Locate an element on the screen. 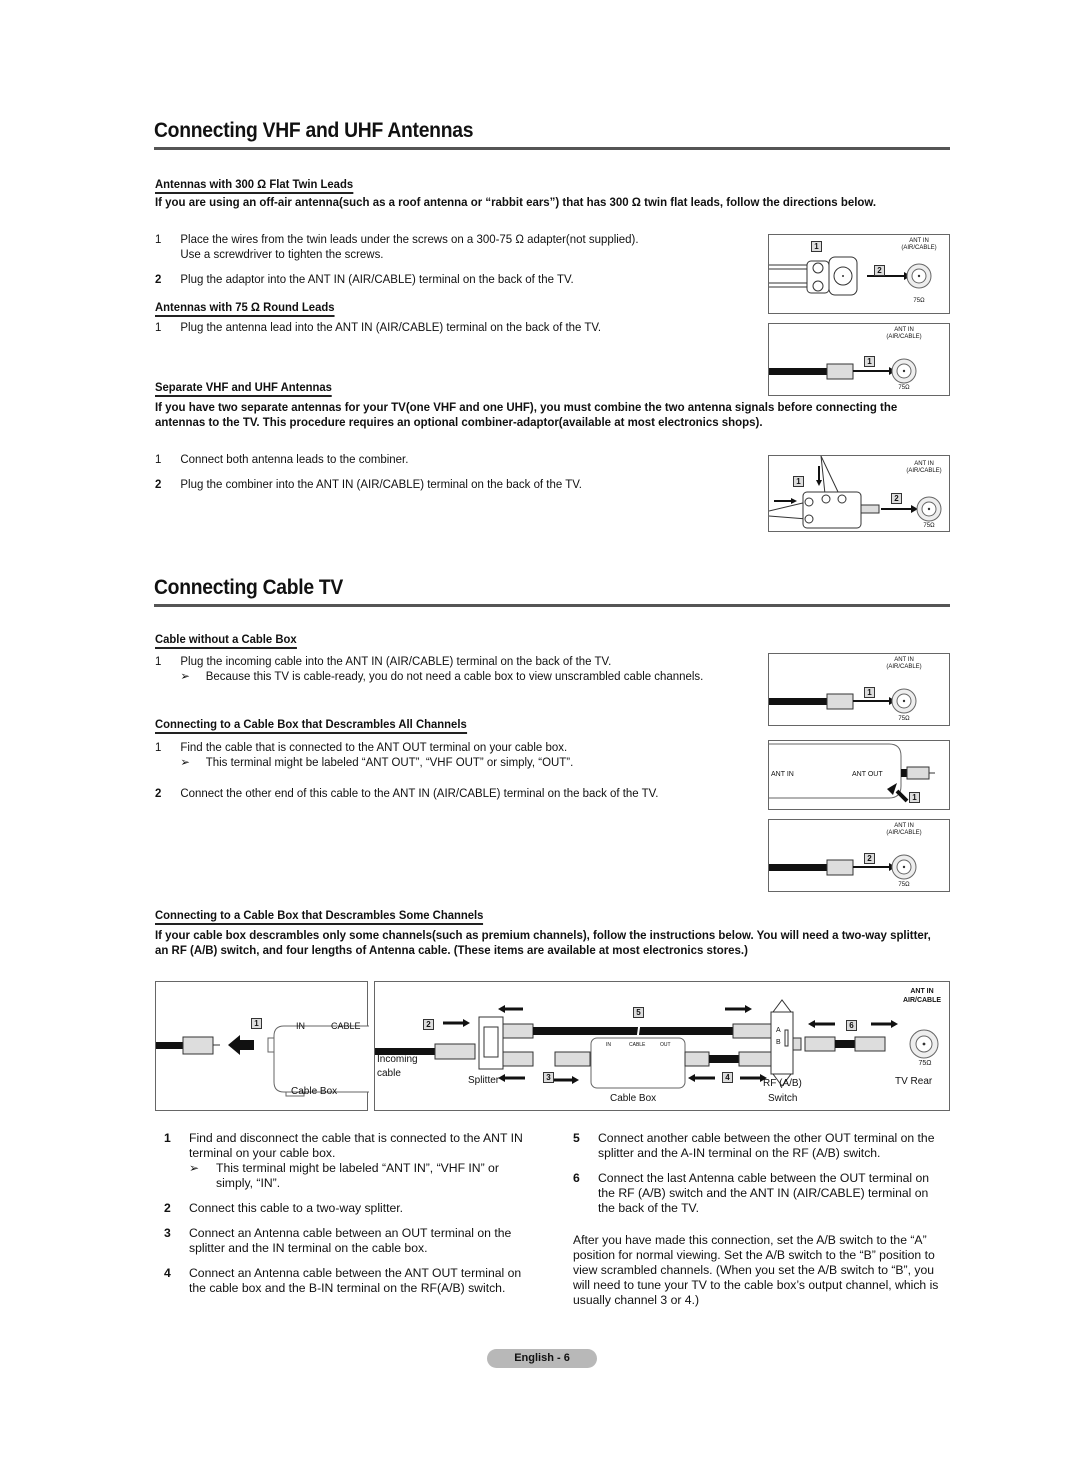 Image resolution: width=1080 pixels, height=1469 pixels. section-title-vhf-uhf: Connecting VHF and UHF Antennas is located at coordinates (314, 130).